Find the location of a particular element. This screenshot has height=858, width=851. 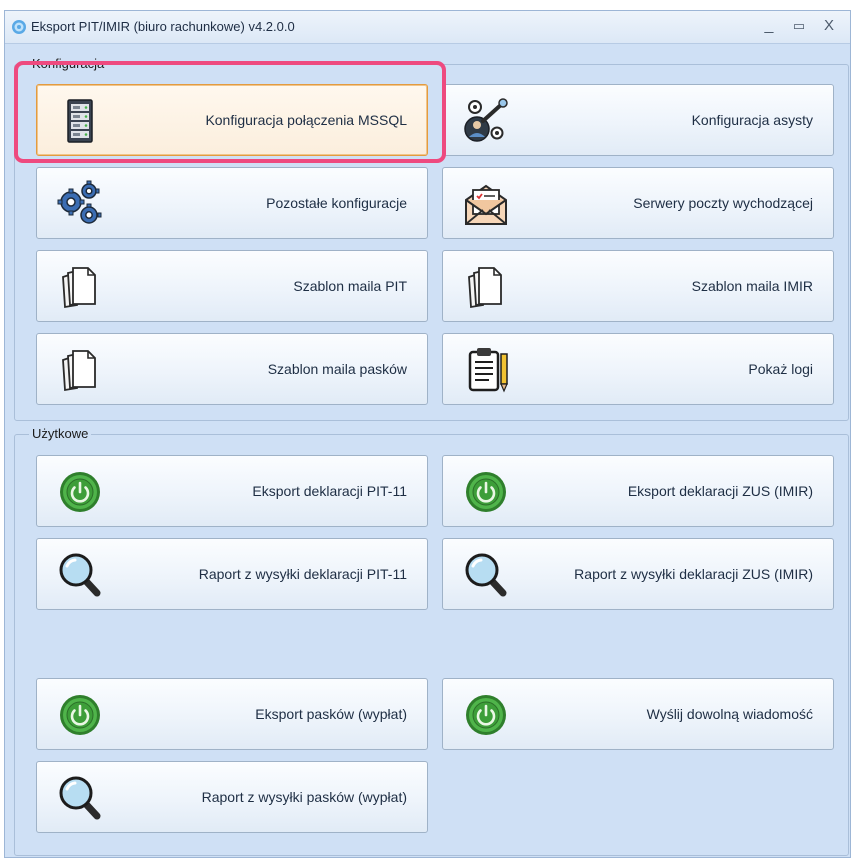

report-pit-label: Raport z wysyłki deklaracji PIT-11 is located at coordinates (302, 574).